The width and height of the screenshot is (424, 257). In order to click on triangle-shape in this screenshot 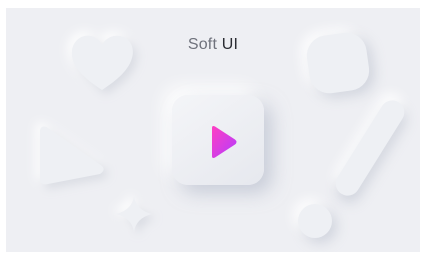, I will do `click(72, 155)`.